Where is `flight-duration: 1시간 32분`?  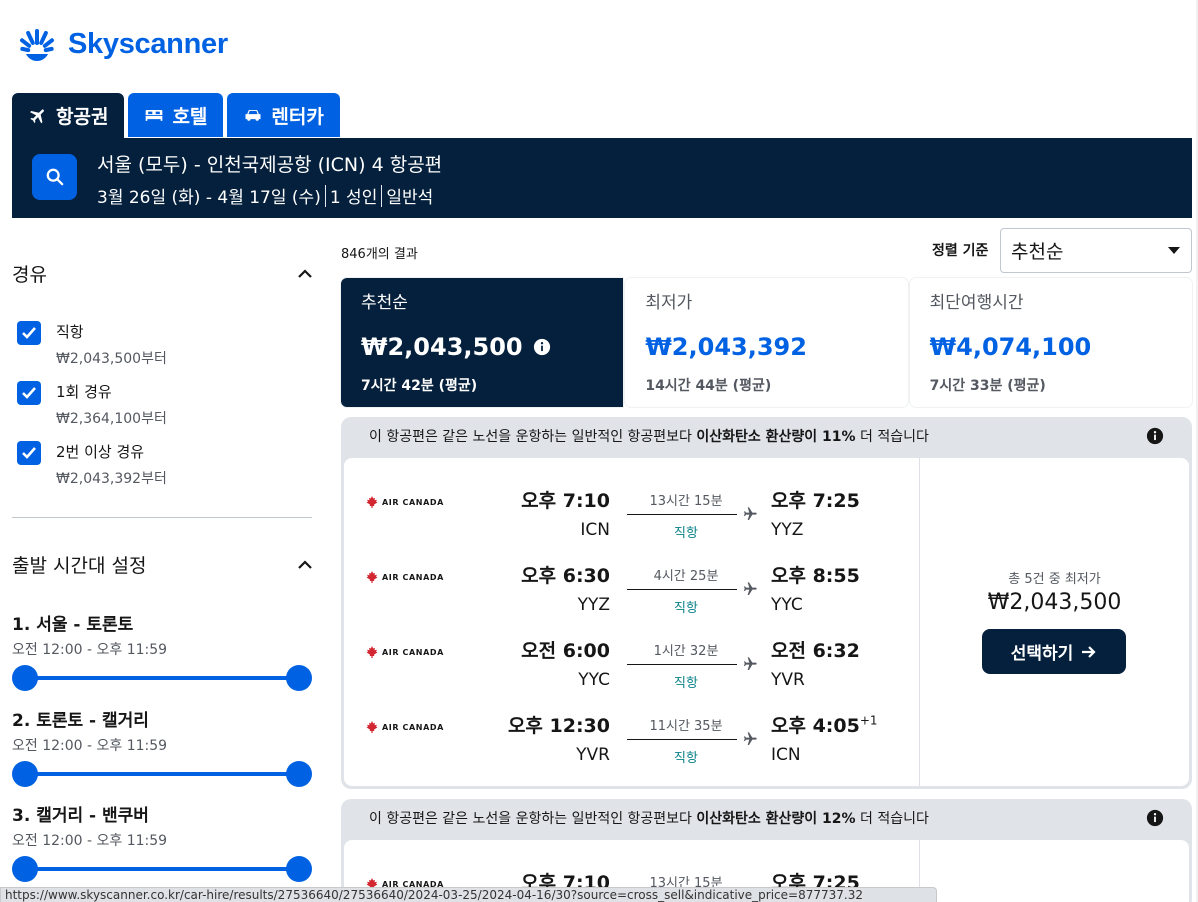 flight-duration: 1시간 32분 is located at coordinates (686, 651).